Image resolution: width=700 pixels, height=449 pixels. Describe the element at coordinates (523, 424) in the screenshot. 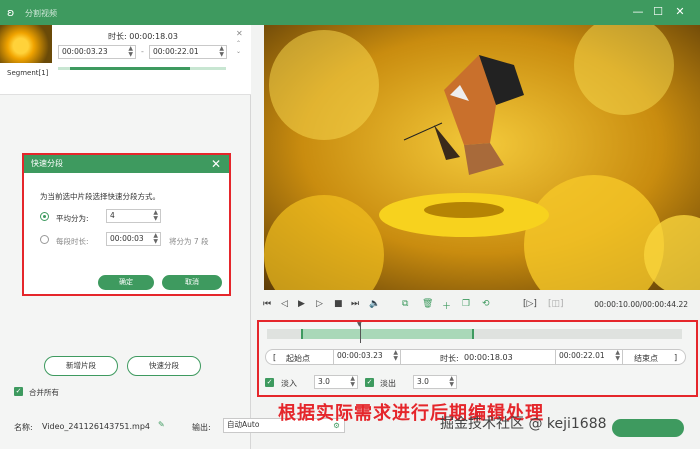

I see `watermark-text: 掘金技术社区 @ keji1688` at that location.